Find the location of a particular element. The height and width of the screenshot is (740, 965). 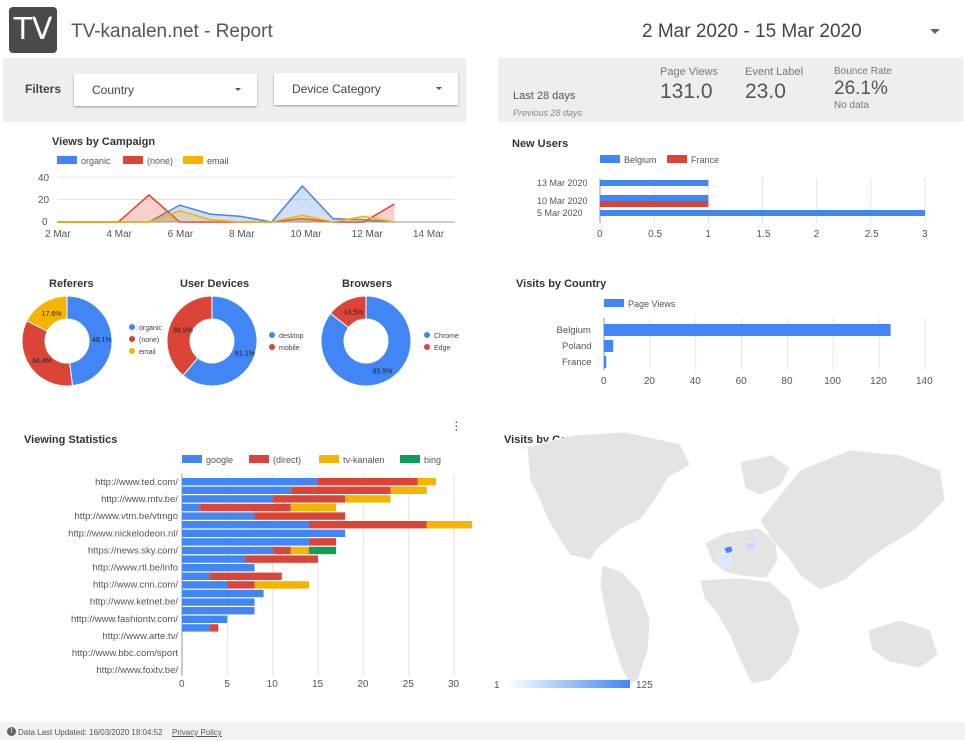

y-tick-label: 20 is located at coordinates (44, 200).